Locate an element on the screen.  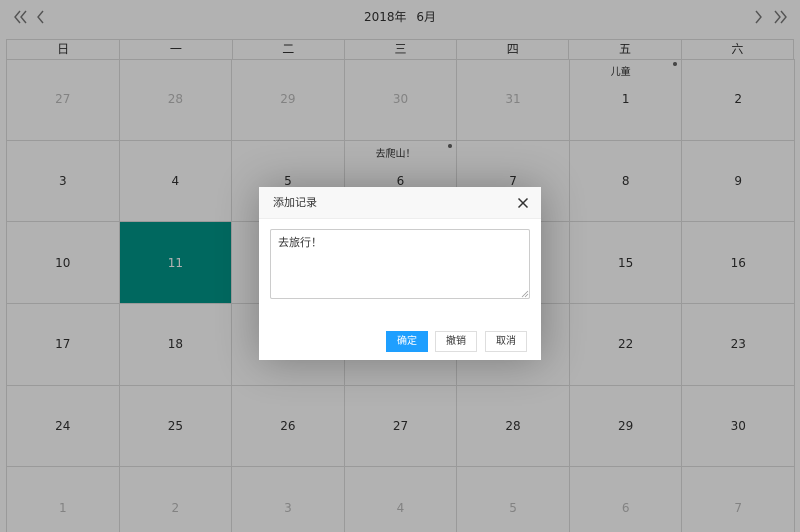
confirm-button: 确定 is located at coordinates (407, 341).